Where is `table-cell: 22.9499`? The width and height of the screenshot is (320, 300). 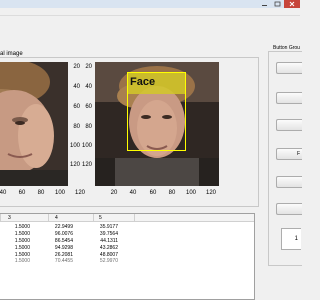
table-cell: 22.9499 is located at coordinates (63, 227).